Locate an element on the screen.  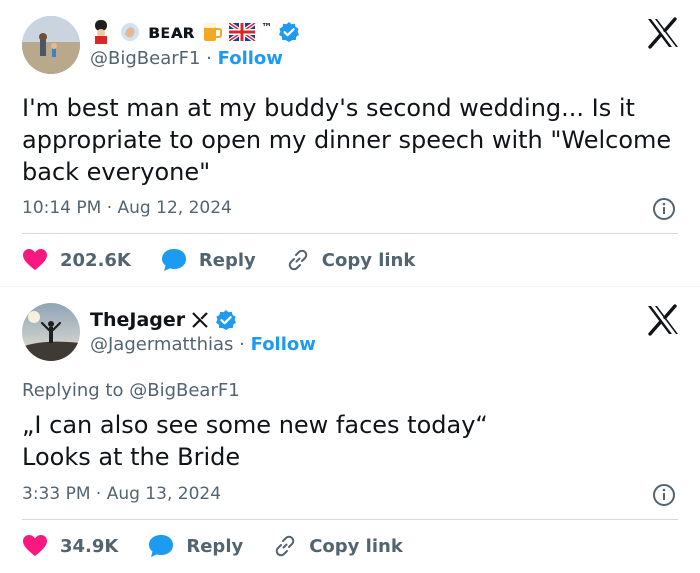
handle-row: @Jagermatthias · Follow is located at coordinates (203, 344).